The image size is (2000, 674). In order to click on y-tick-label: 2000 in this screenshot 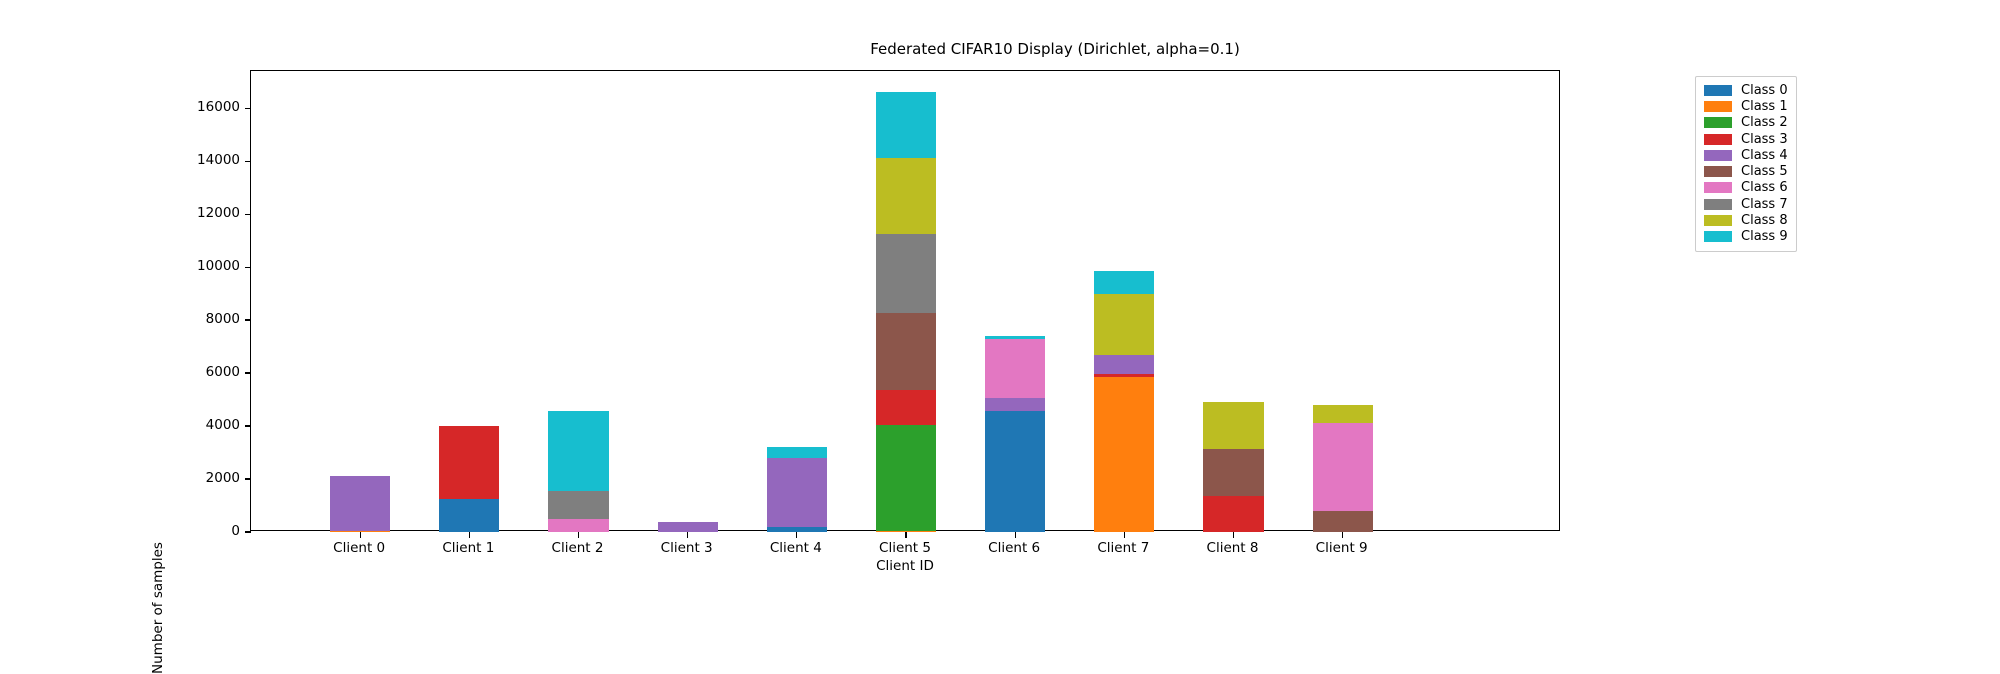, I will do `click(222, 478)`.